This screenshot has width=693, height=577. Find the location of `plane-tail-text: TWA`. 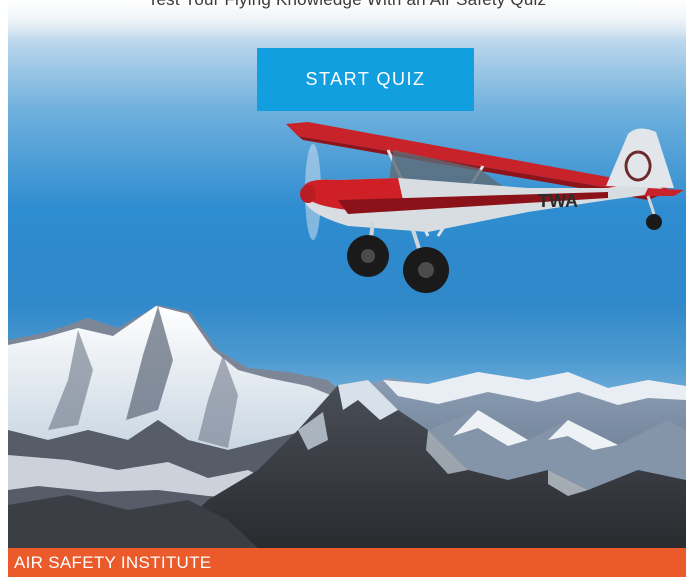

plane-tail-text: TWA is located at coordinates (558, 201).